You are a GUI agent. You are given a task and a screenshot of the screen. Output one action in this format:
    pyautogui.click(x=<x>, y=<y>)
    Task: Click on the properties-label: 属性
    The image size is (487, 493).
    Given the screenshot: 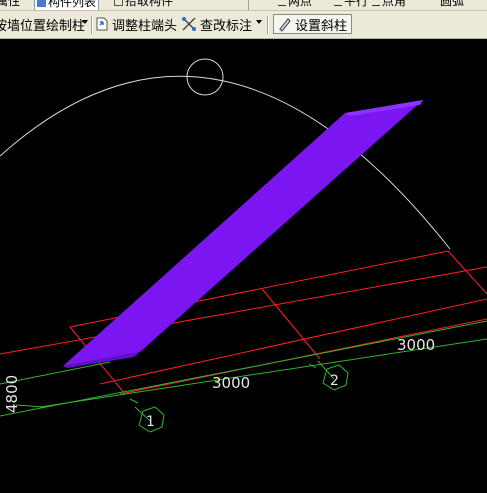 What is the action you would take?
    pyautogui.click(x=10, y=4)
    